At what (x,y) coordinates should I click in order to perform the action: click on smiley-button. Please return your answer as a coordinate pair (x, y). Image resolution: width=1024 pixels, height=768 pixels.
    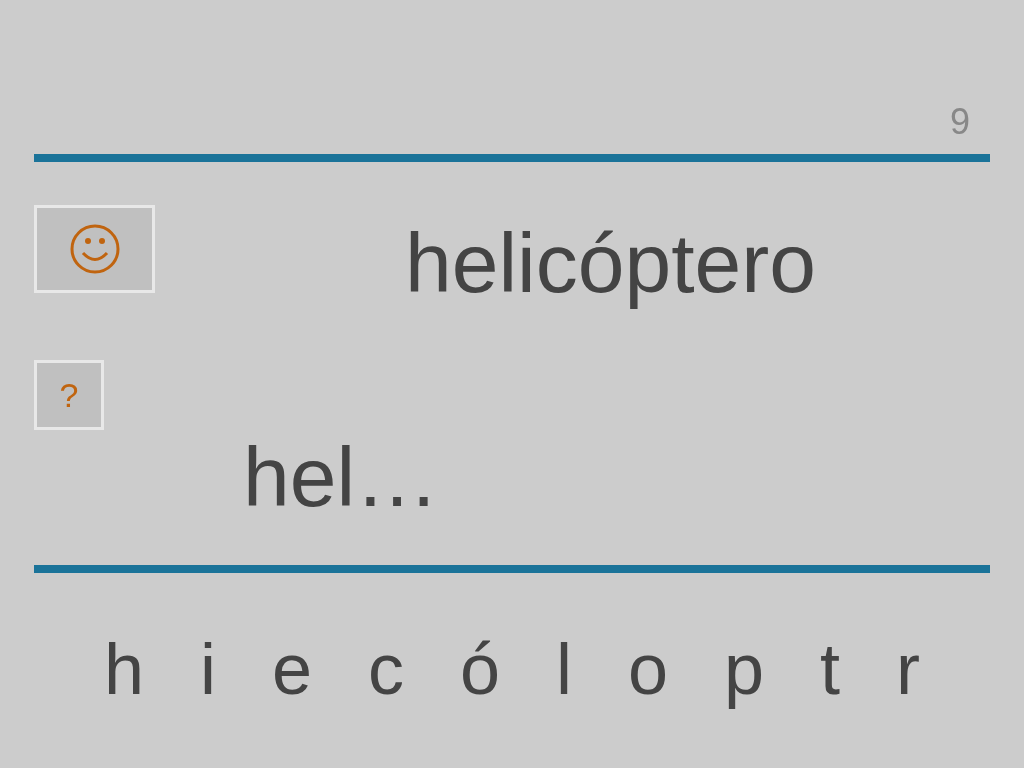
    Looking at the image, I should click on (94, 249).